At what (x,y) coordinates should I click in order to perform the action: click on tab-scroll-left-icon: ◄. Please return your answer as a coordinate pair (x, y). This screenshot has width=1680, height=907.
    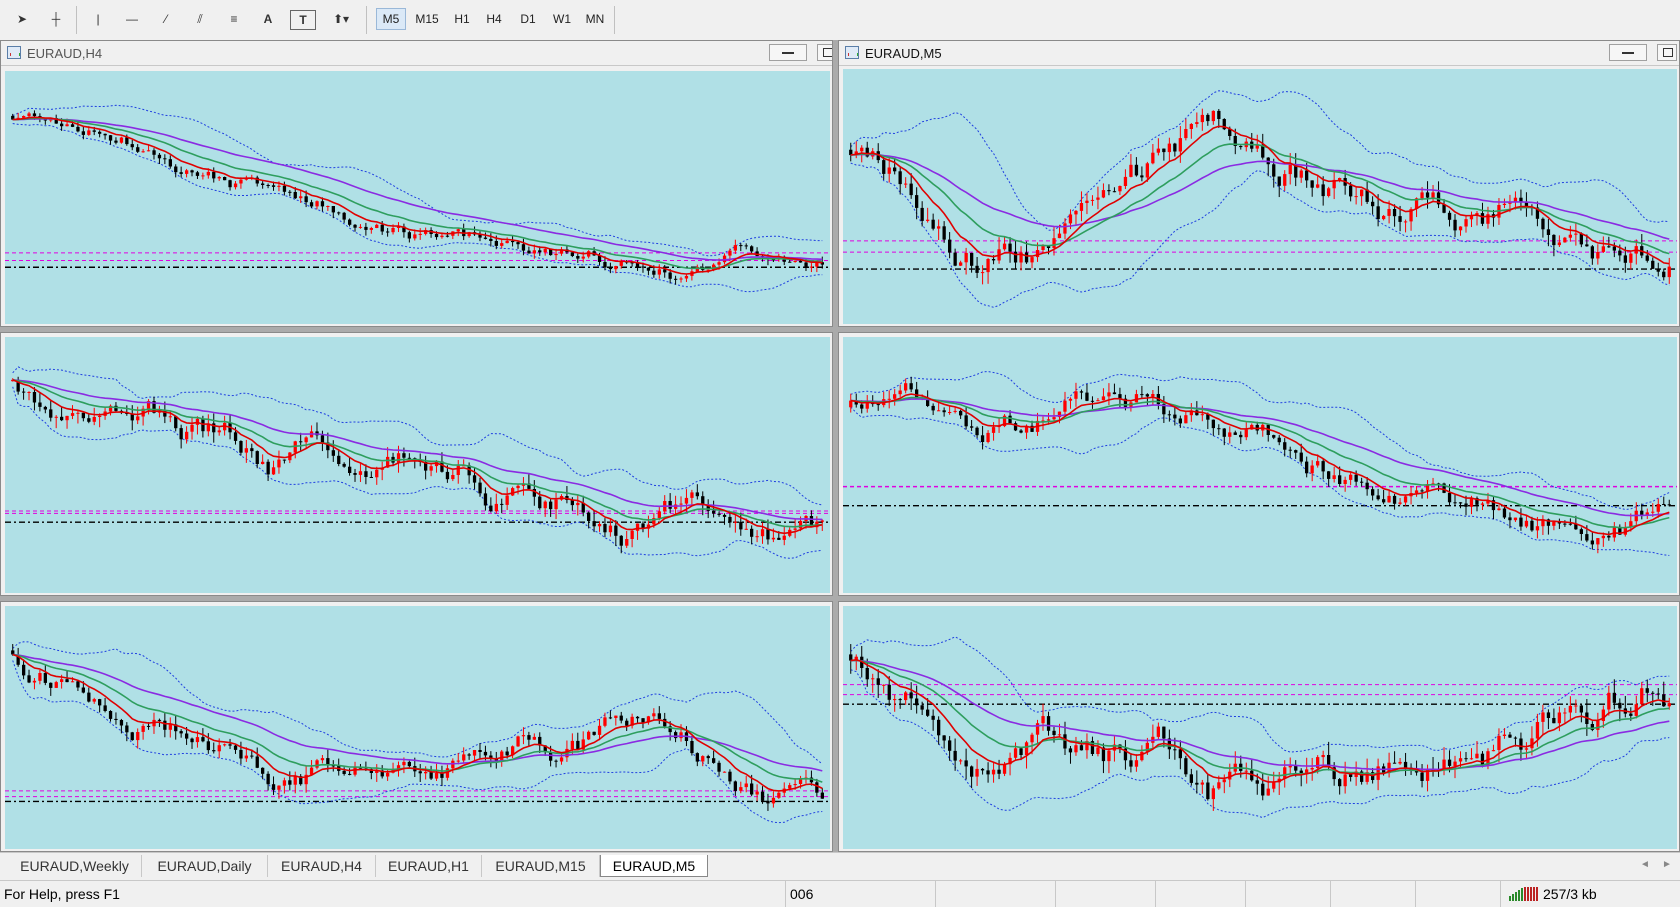
    Looking at the image, I should click on (1645, 864).